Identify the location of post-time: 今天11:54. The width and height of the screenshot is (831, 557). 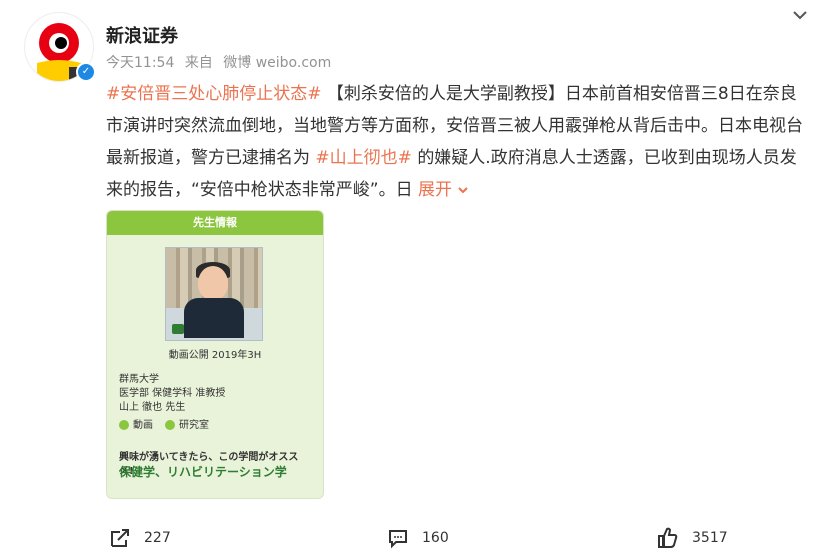
(140, 63).